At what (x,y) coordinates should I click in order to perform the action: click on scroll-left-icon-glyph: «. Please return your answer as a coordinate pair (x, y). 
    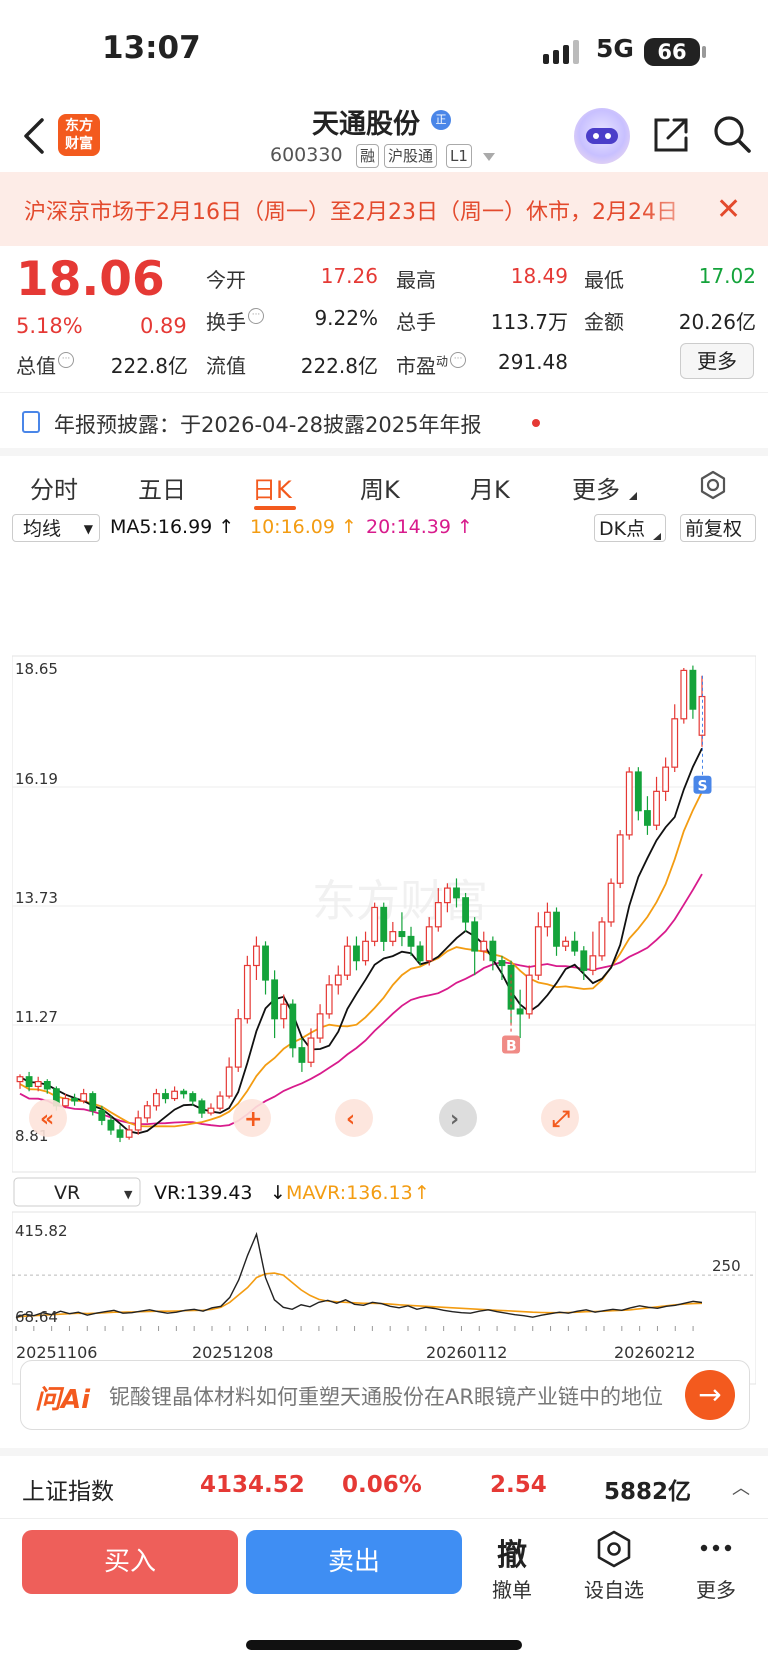
    Looking at the image, I should click on (47, 1119).